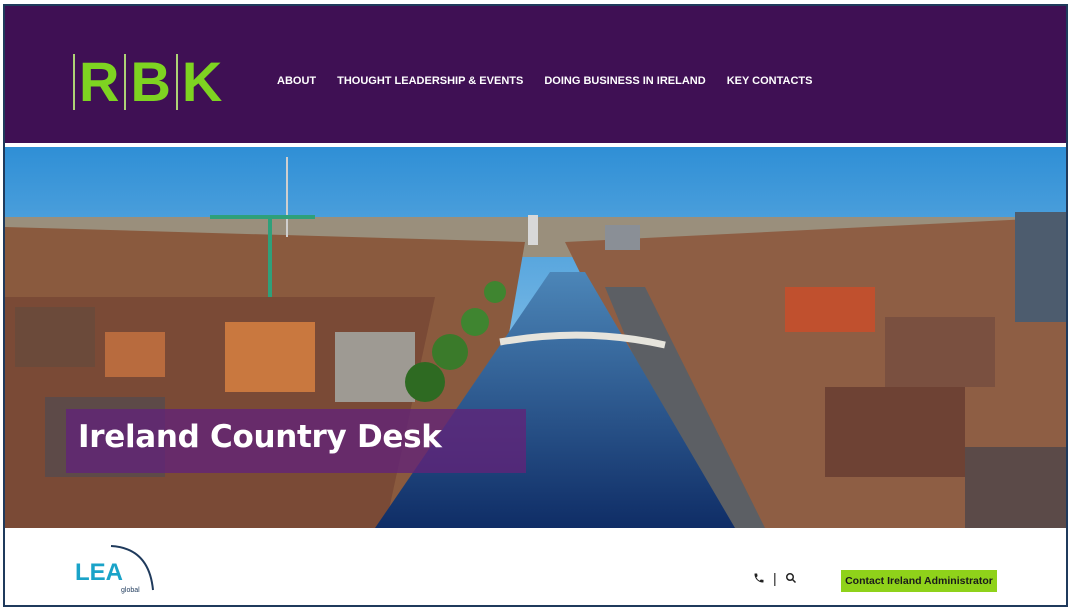  I want to click on logo-letter-b: B, so click(151, 81).